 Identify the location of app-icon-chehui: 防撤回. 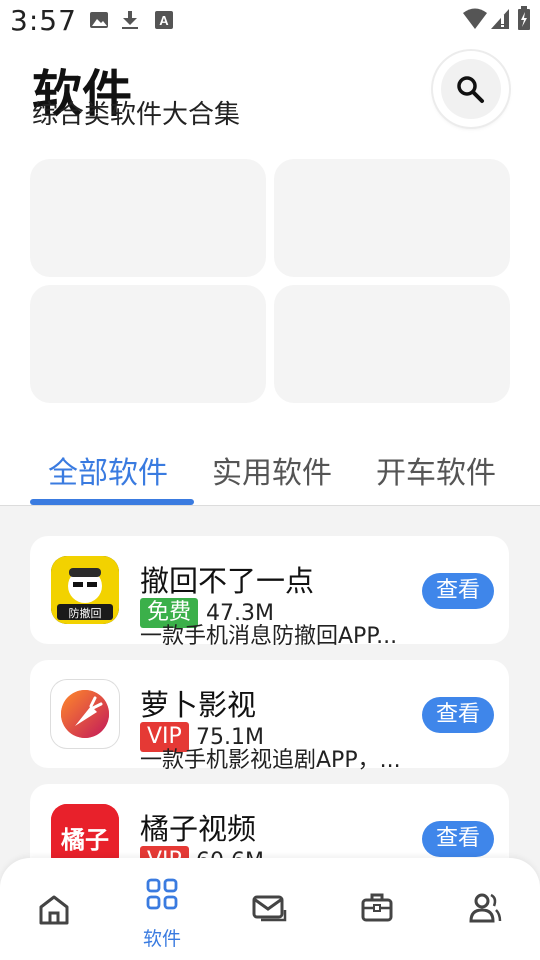
(85, 590).